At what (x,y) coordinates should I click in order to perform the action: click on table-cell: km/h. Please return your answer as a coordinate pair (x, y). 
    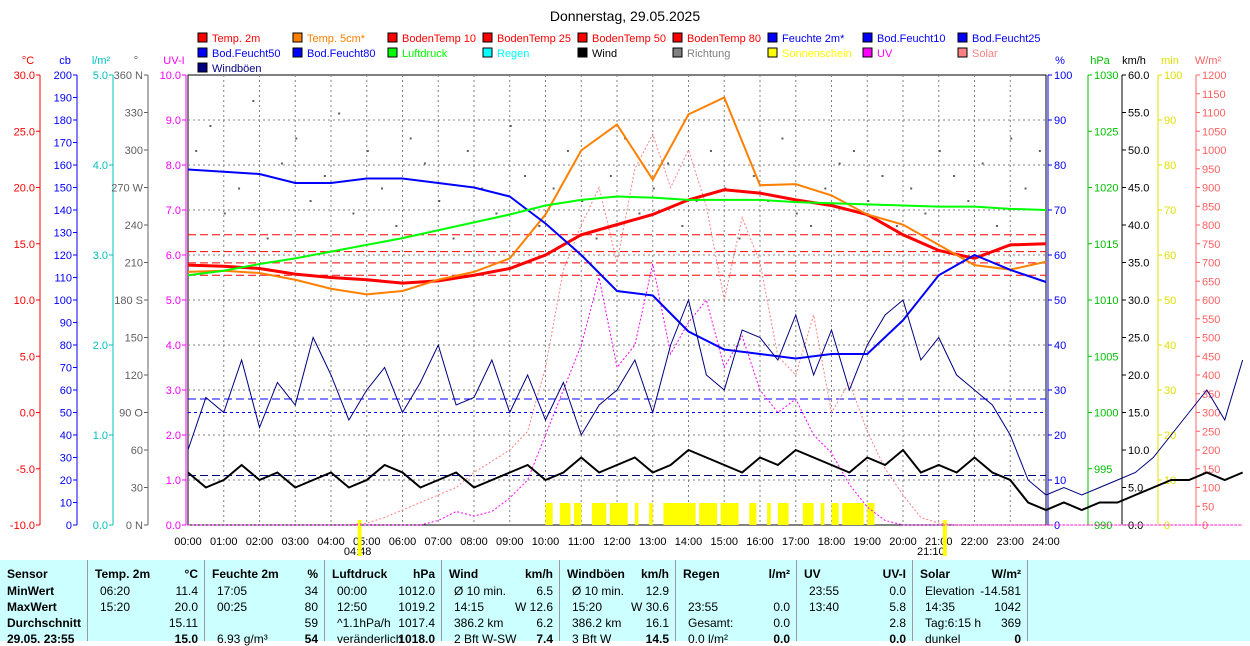
    Looking at the image, I should click on (538, 574).